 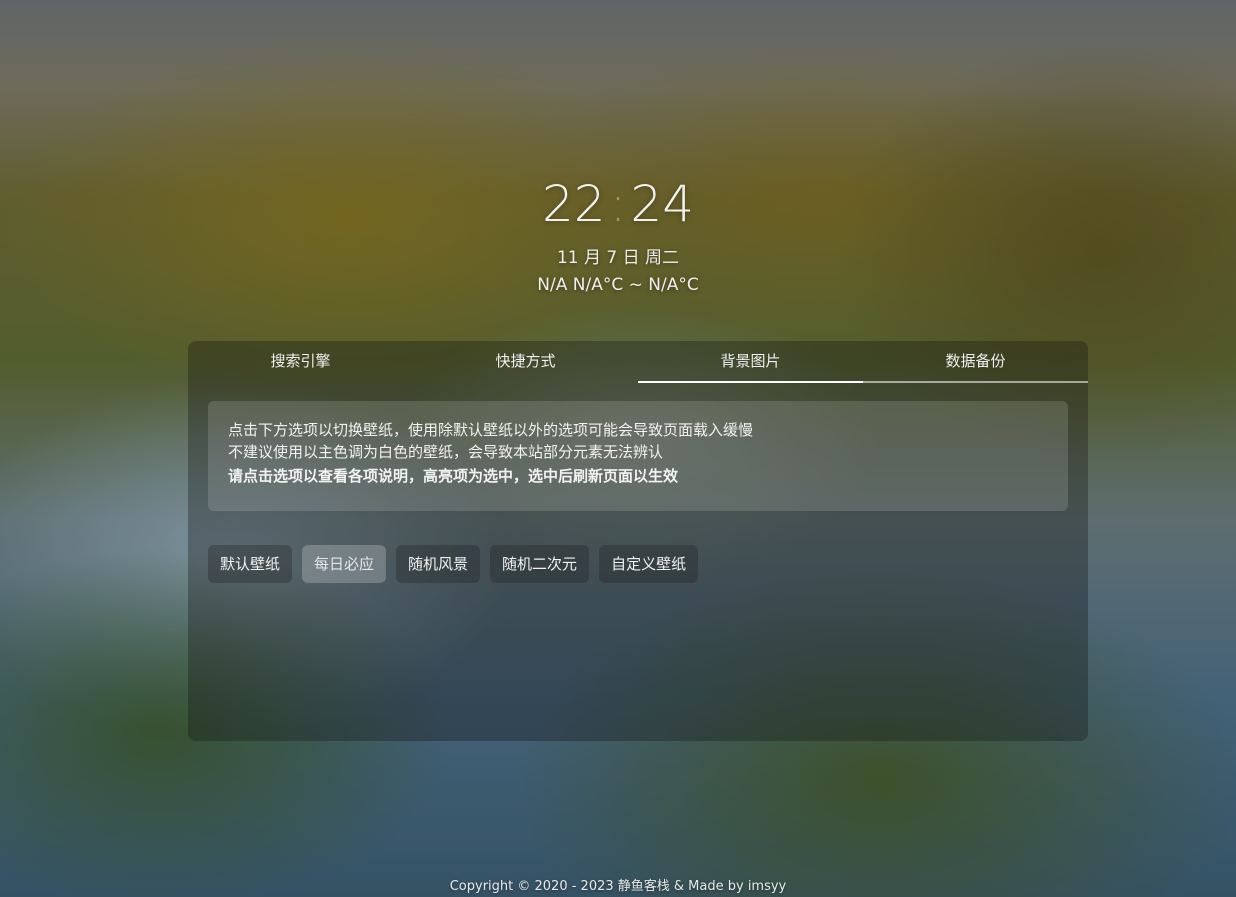 I want to click on option-random-anime: 随机二次元, so click(x=540, y=564).